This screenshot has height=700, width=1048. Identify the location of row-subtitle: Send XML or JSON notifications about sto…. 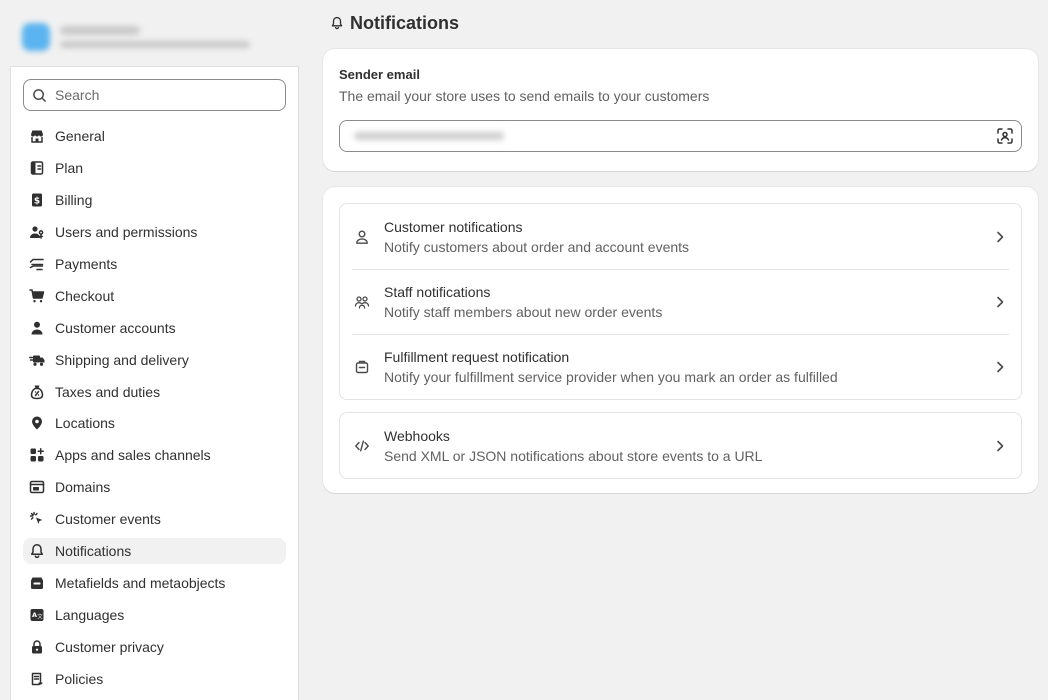
(573, 455).